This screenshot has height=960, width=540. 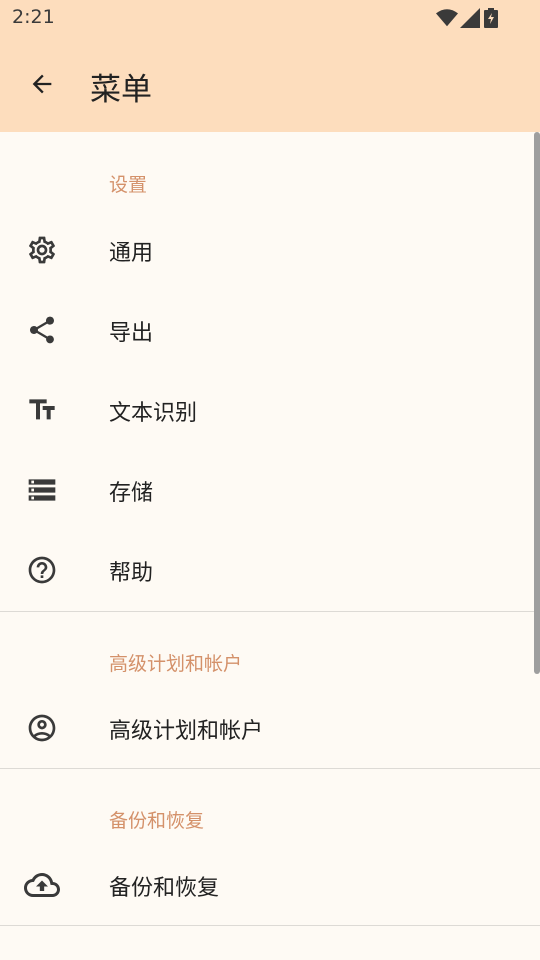 I want to click on menu-item-backup: 备份和恢复, so click(x=270, y=885).